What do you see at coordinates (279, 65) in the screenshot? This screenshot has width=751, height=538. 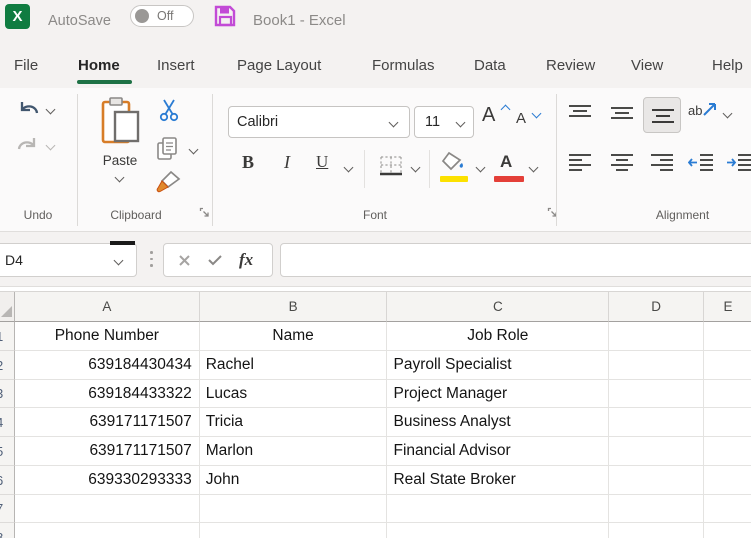 I see `tab-page-layout: Page Layout` at bounding box center [279, 65].